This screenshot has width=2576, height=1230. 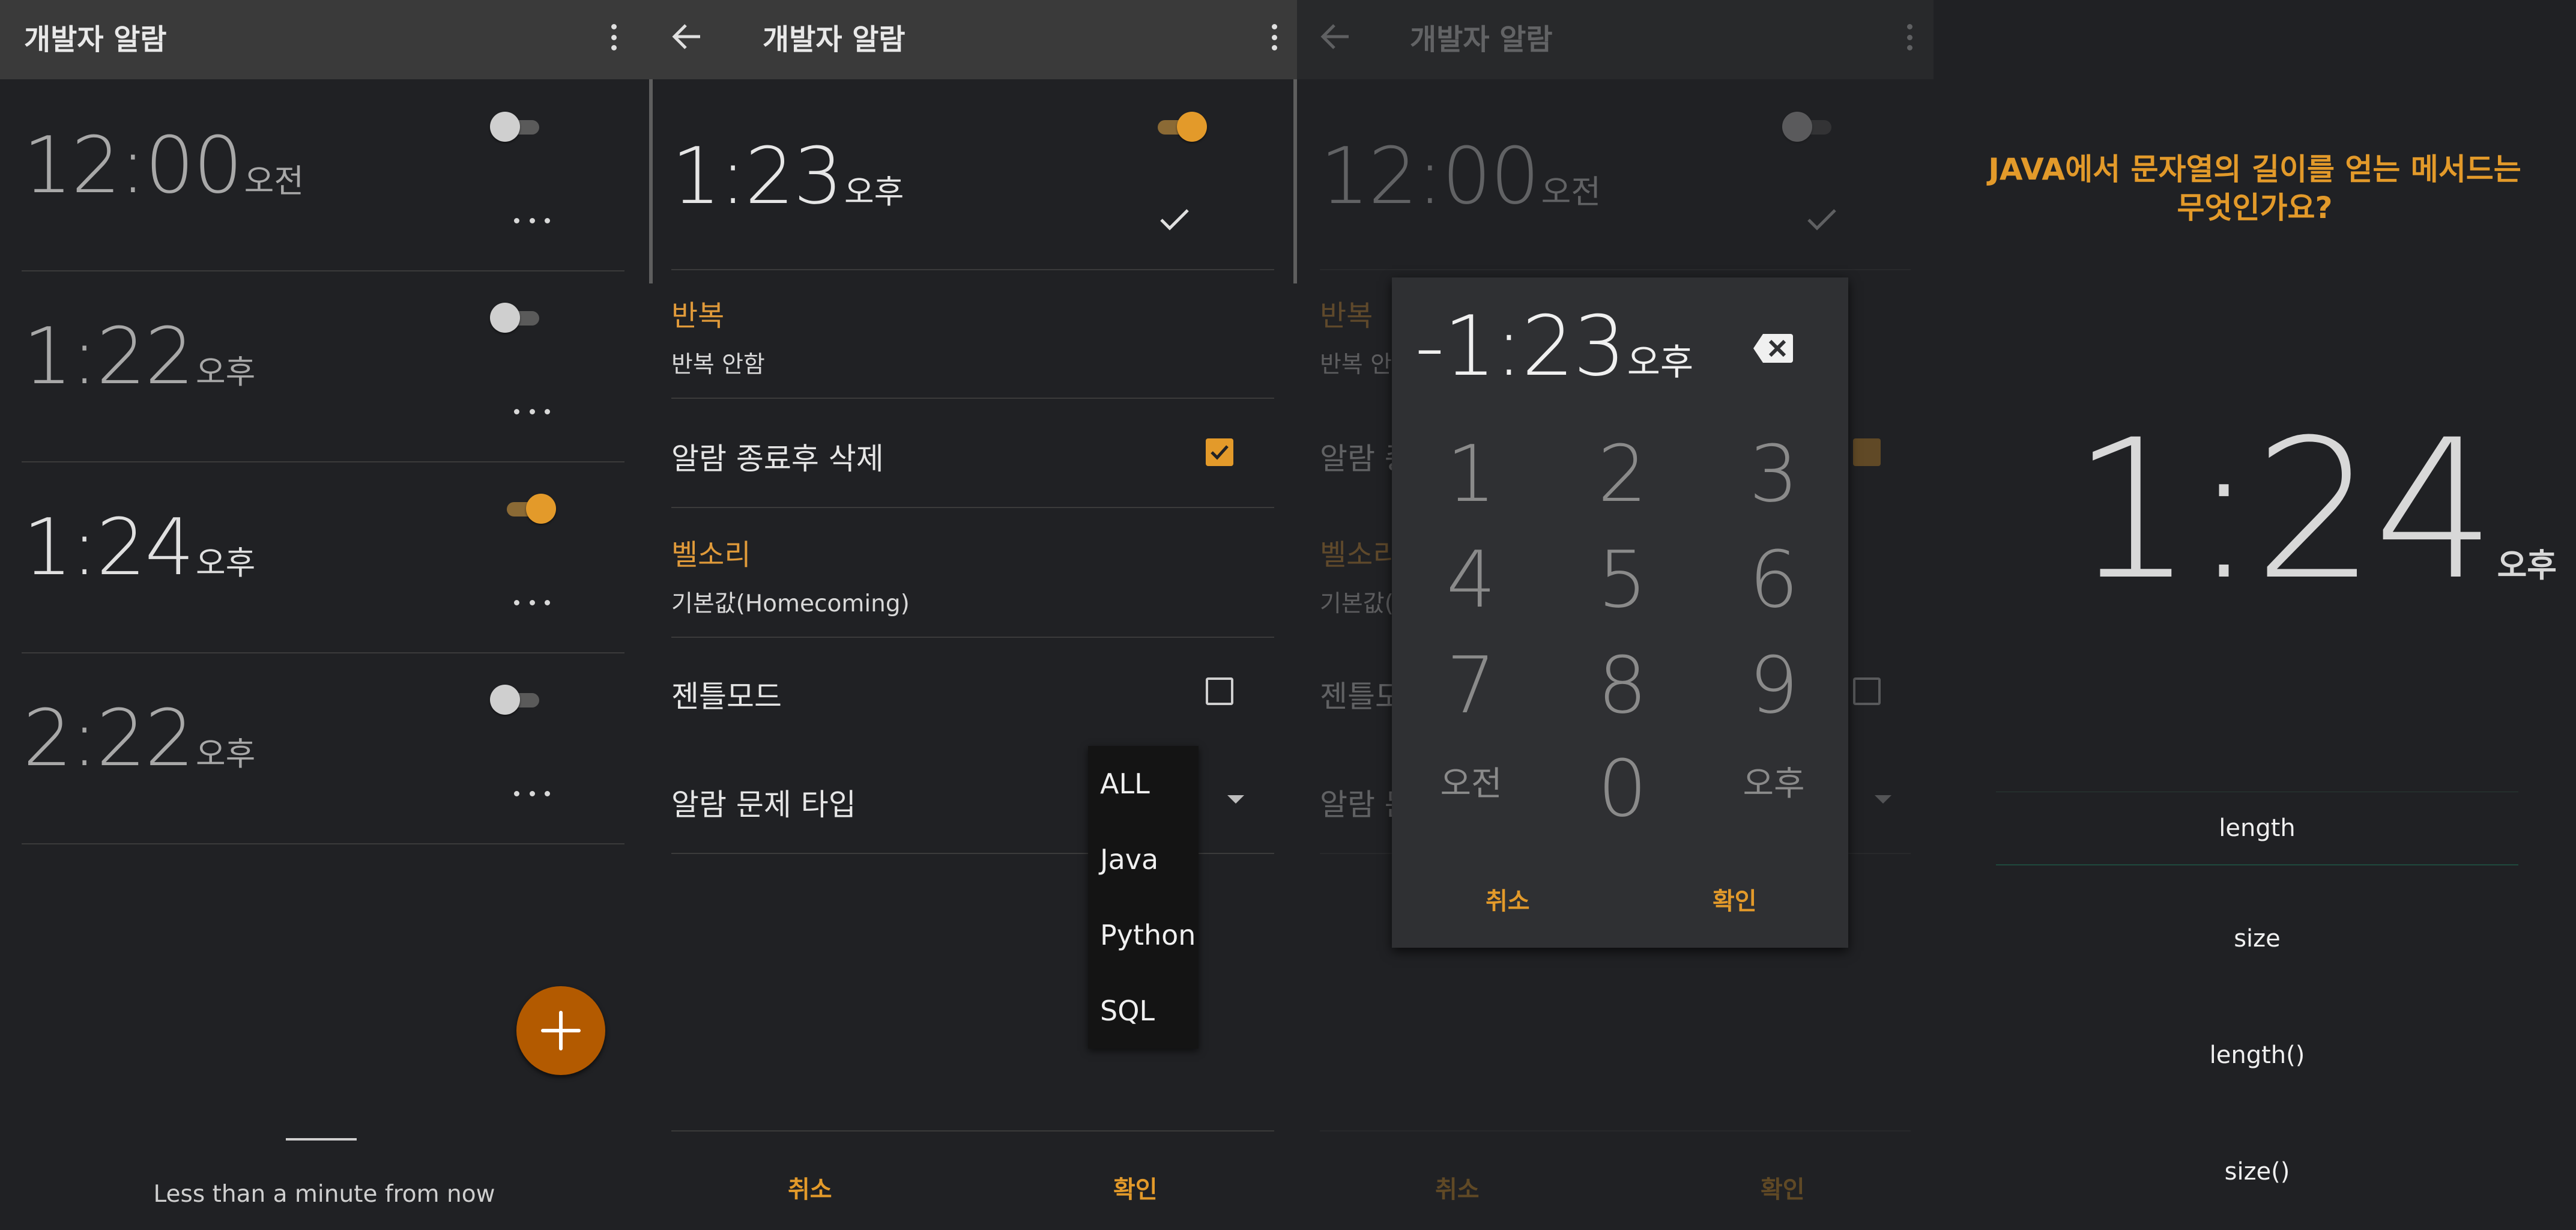 What do you see at coordinates (810, 1187) in the screenshot?
I see `cancel-button: 취소` at bounding box center [810, 1187].